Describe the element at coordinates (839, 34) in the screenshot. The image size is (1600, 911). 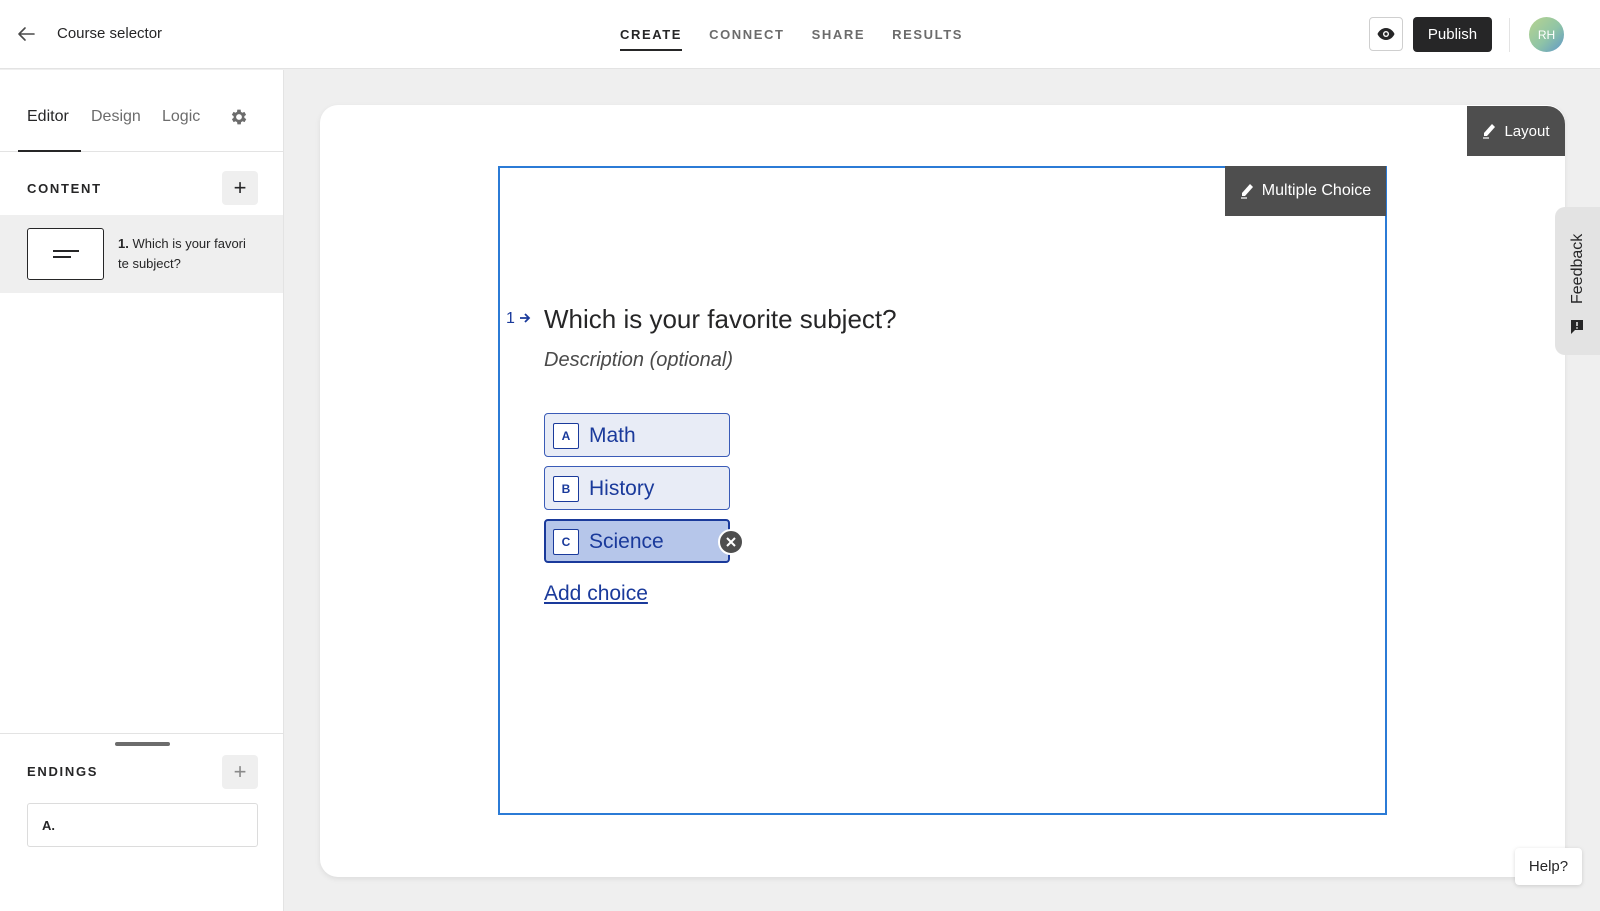
I see `tab-share: SHARE` at that location.